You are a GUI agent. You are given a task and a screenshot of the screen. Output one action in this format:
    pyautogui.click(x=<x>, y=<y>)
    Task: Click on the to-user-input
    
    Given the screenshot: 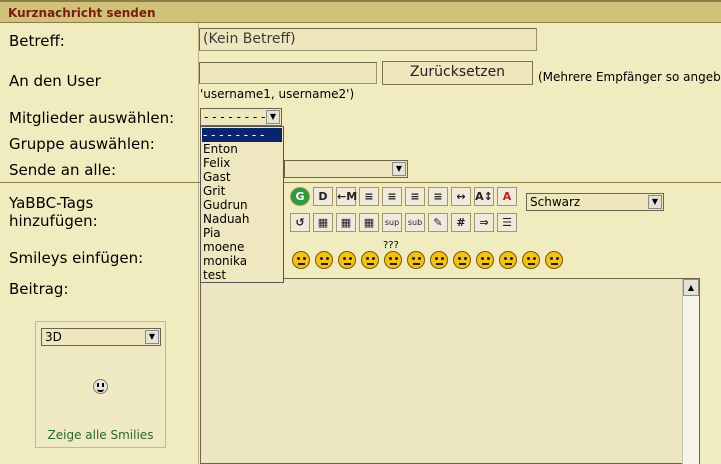 What is the action you would take?
    pyautogui.click(x=288, y=73)
    